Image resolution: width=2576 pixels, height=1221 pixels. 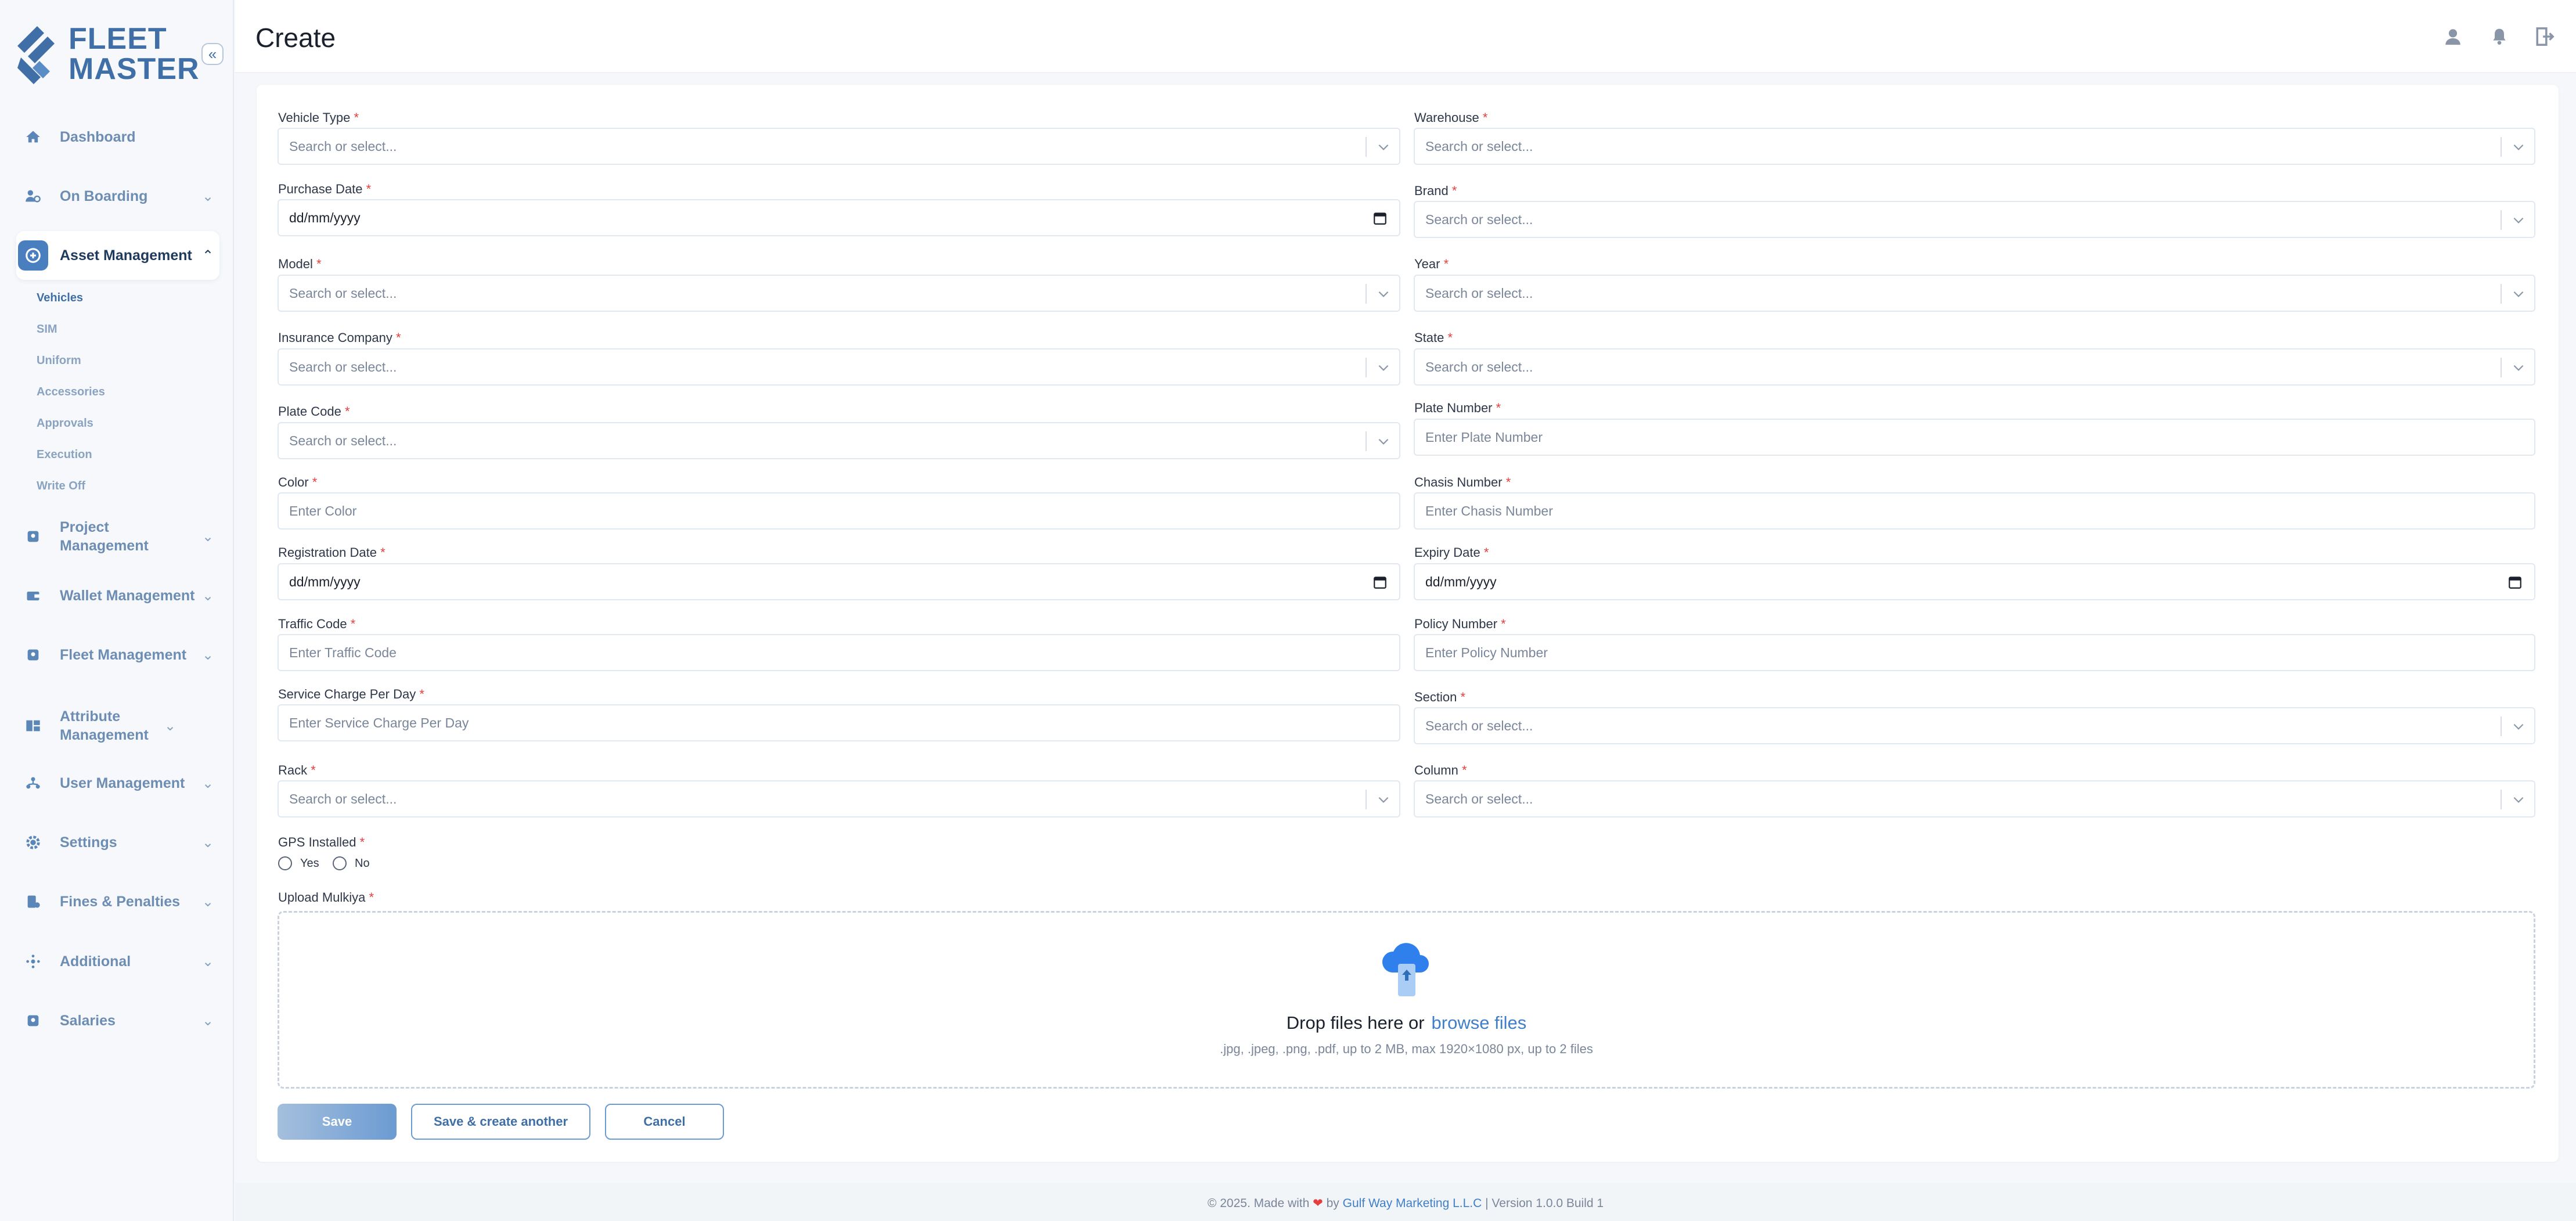 I want to click on sidebar-item-attribute-management: Attribute Management ⌄, so click(x=117, y=726).